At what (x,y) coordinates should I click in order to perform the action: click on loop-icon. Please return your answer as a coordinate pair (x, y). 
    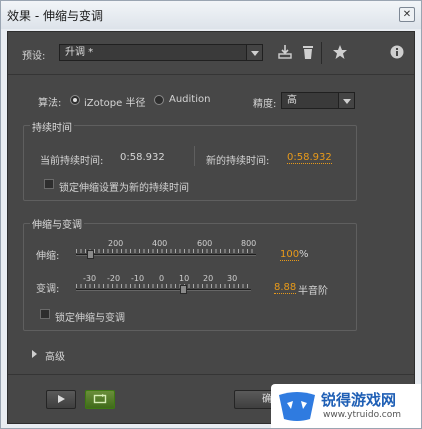
    Looking at the image, I should click on (100, 399).